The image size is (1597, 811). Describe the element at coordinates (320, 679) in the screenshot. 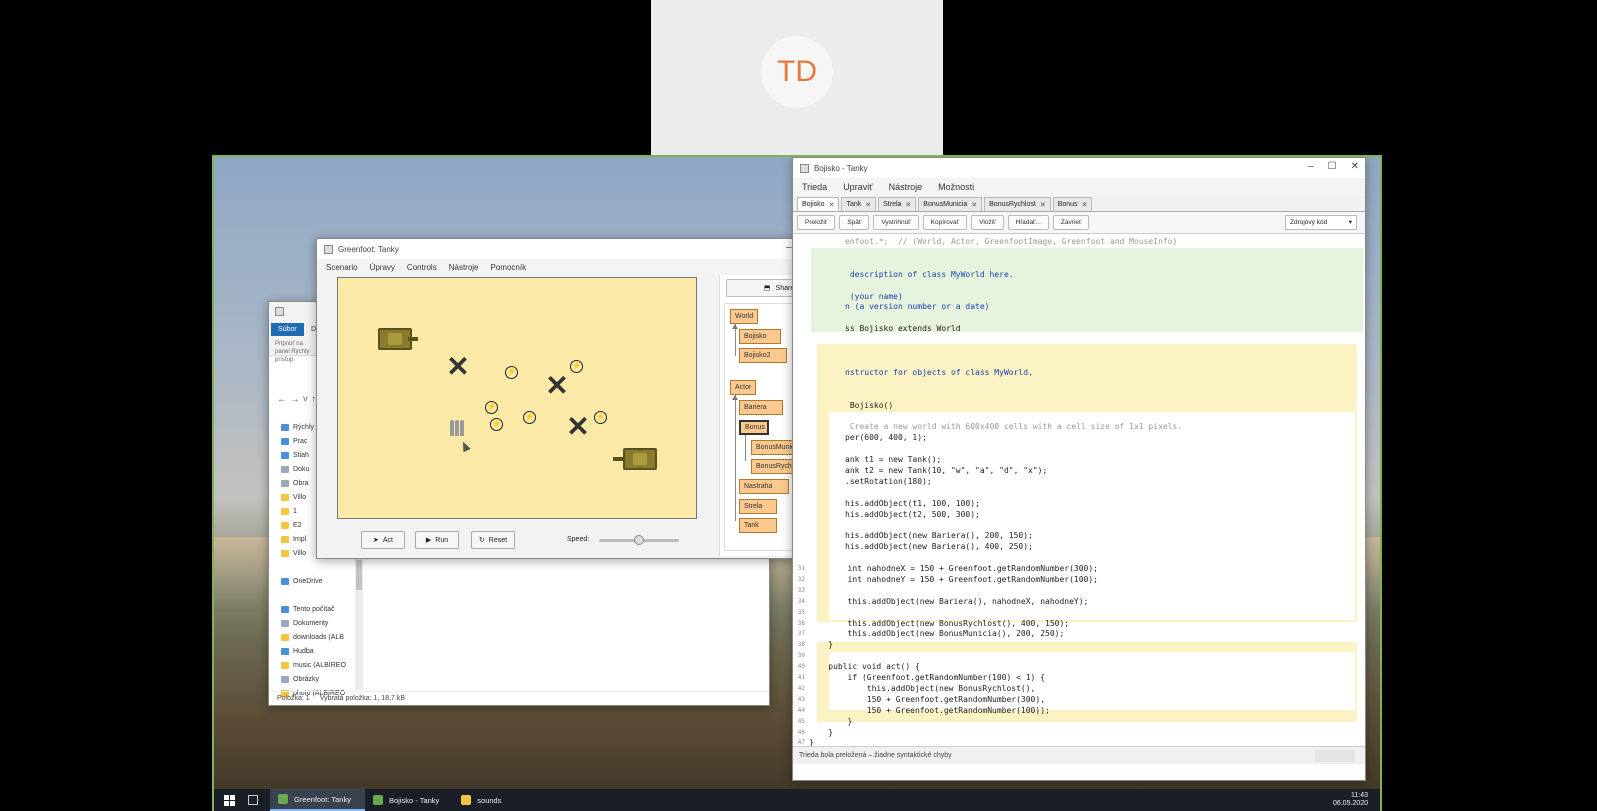

I see `nav-pane-item: Obrázky` at that location.